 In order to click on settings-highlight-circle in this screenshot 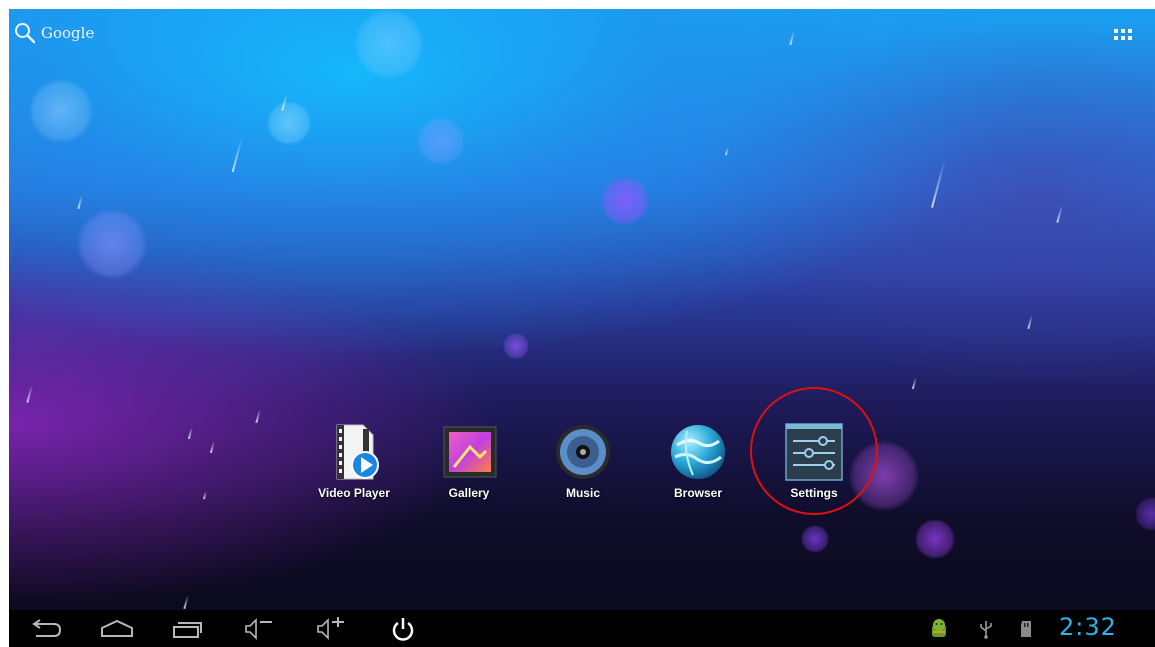, I will do `click(814, 451)`.